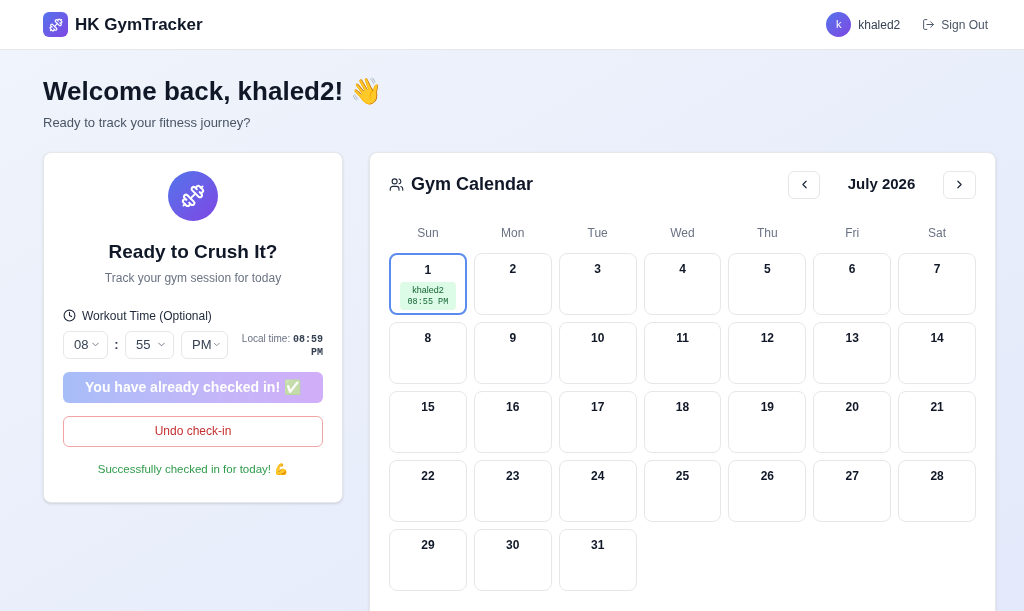  What do you see at coordinates (428, 544) in the screenshot?
I see `day-number: 29` at bounding box center [428, 544].